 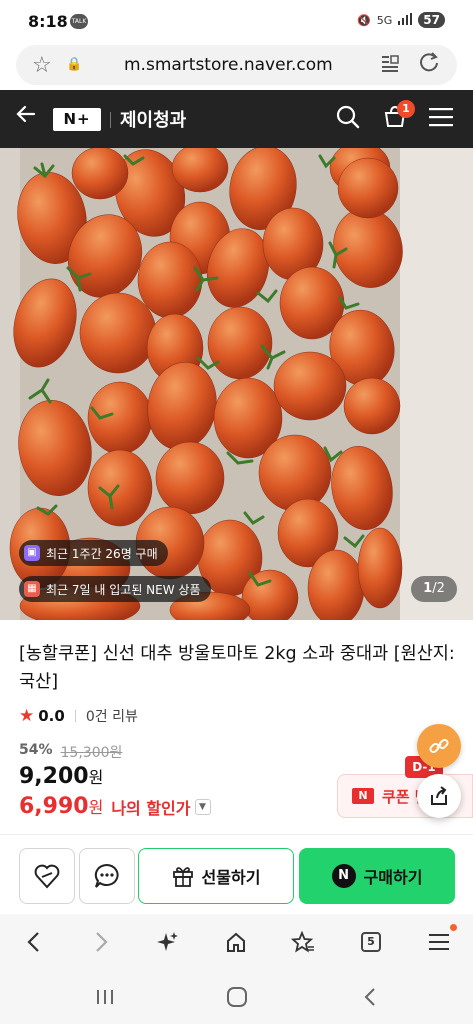 What do you see at coordinates (33, 942) in the screenshot?
I see `browser-back-icon` at bounding box center [33, 942].